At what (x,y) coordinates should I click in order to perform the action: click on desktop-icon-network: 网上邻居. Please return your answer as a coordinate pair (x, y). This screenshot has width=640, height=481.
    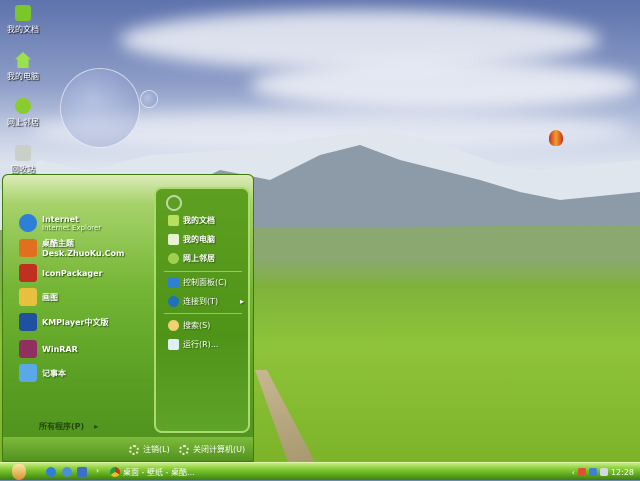
    Looking at the image, I should click on (23, 113).